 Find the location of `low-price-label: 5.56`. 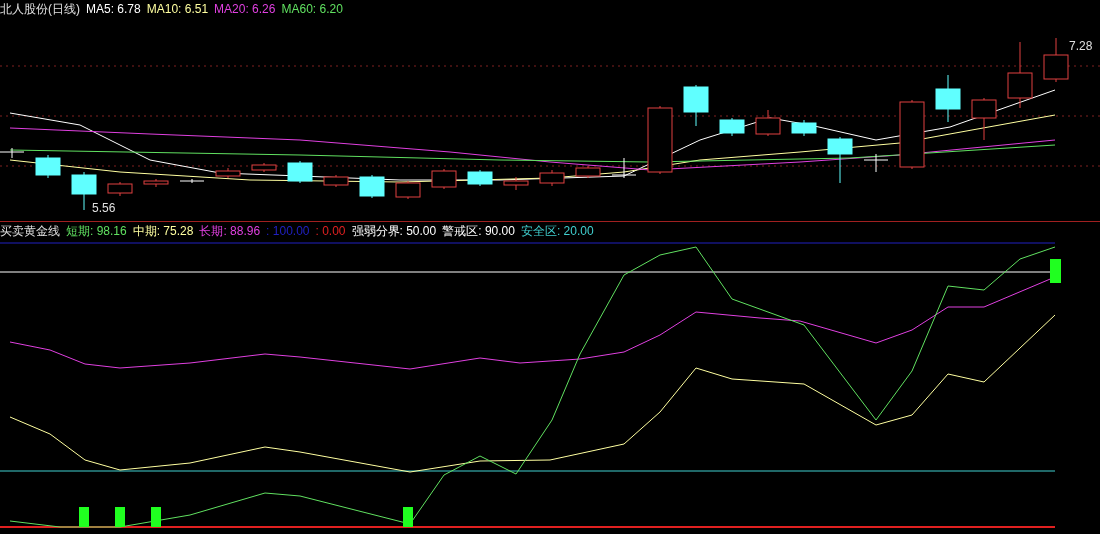

low-price-label: 5.56 is located at coordinates (104, 208).